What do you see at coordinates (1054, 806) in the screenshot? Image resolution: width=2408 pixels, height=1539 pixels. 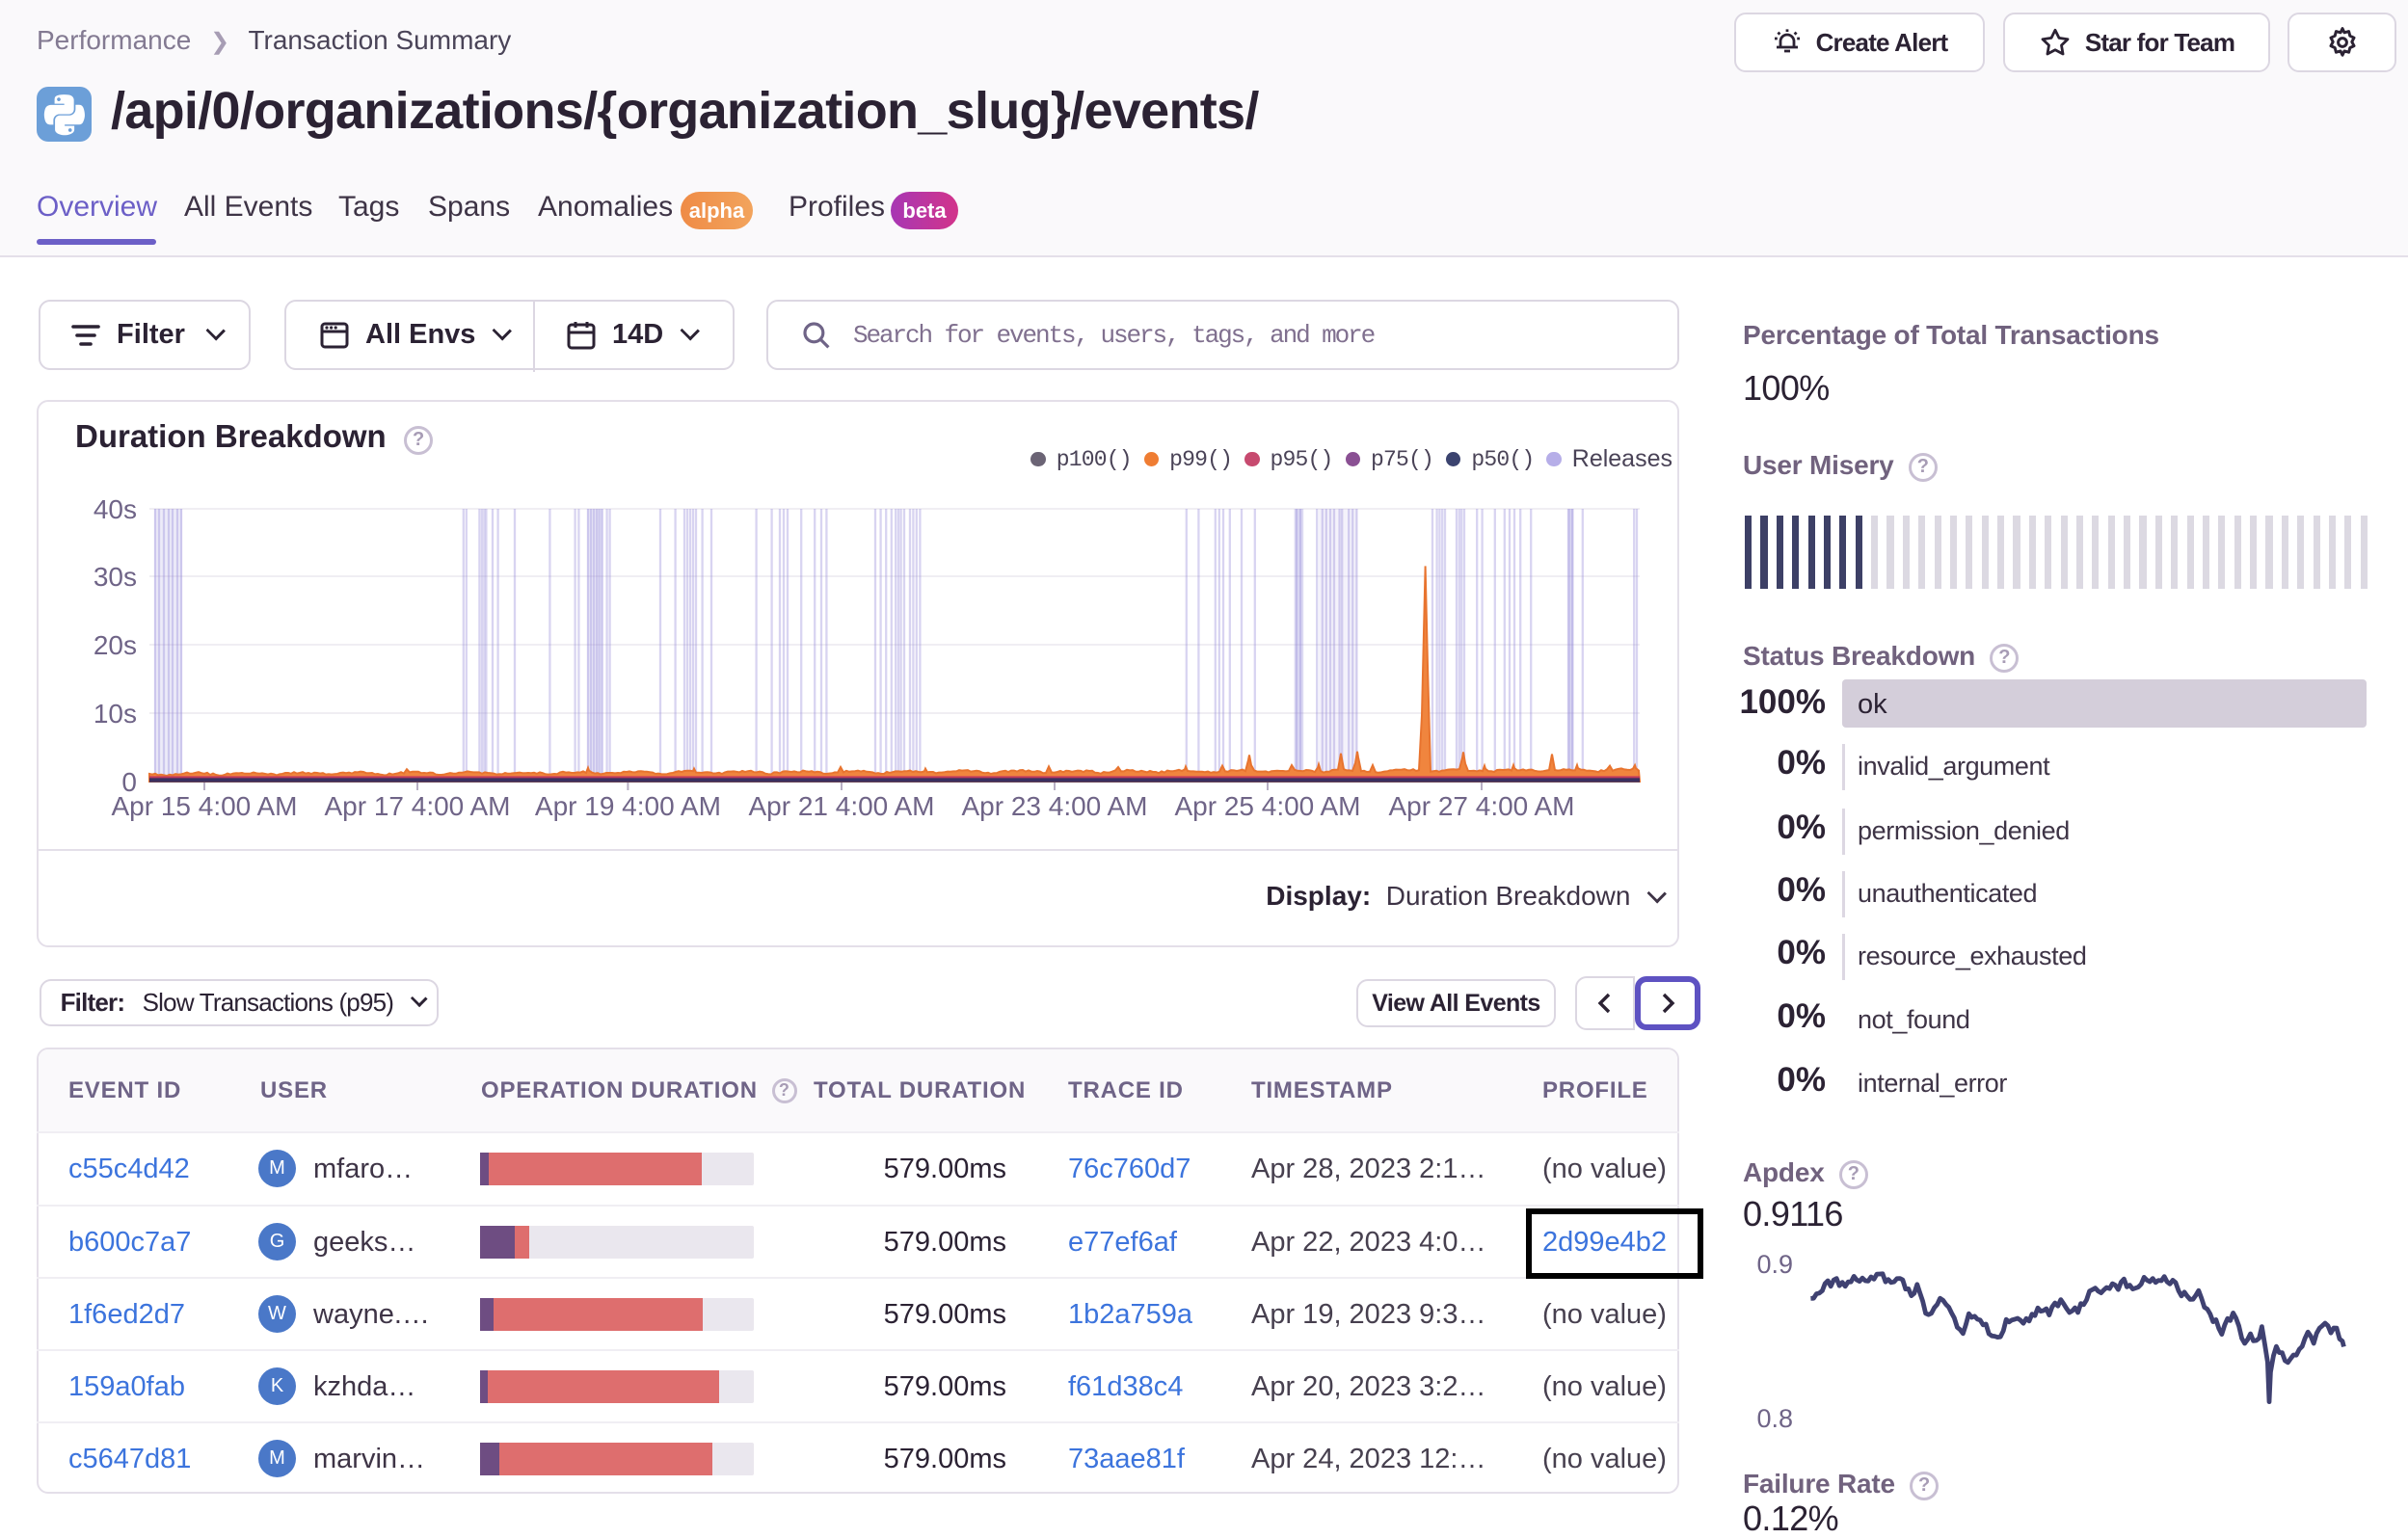 I see `svg-text: Apr 23 4:00 AM` at bounding box center [1054, 806].